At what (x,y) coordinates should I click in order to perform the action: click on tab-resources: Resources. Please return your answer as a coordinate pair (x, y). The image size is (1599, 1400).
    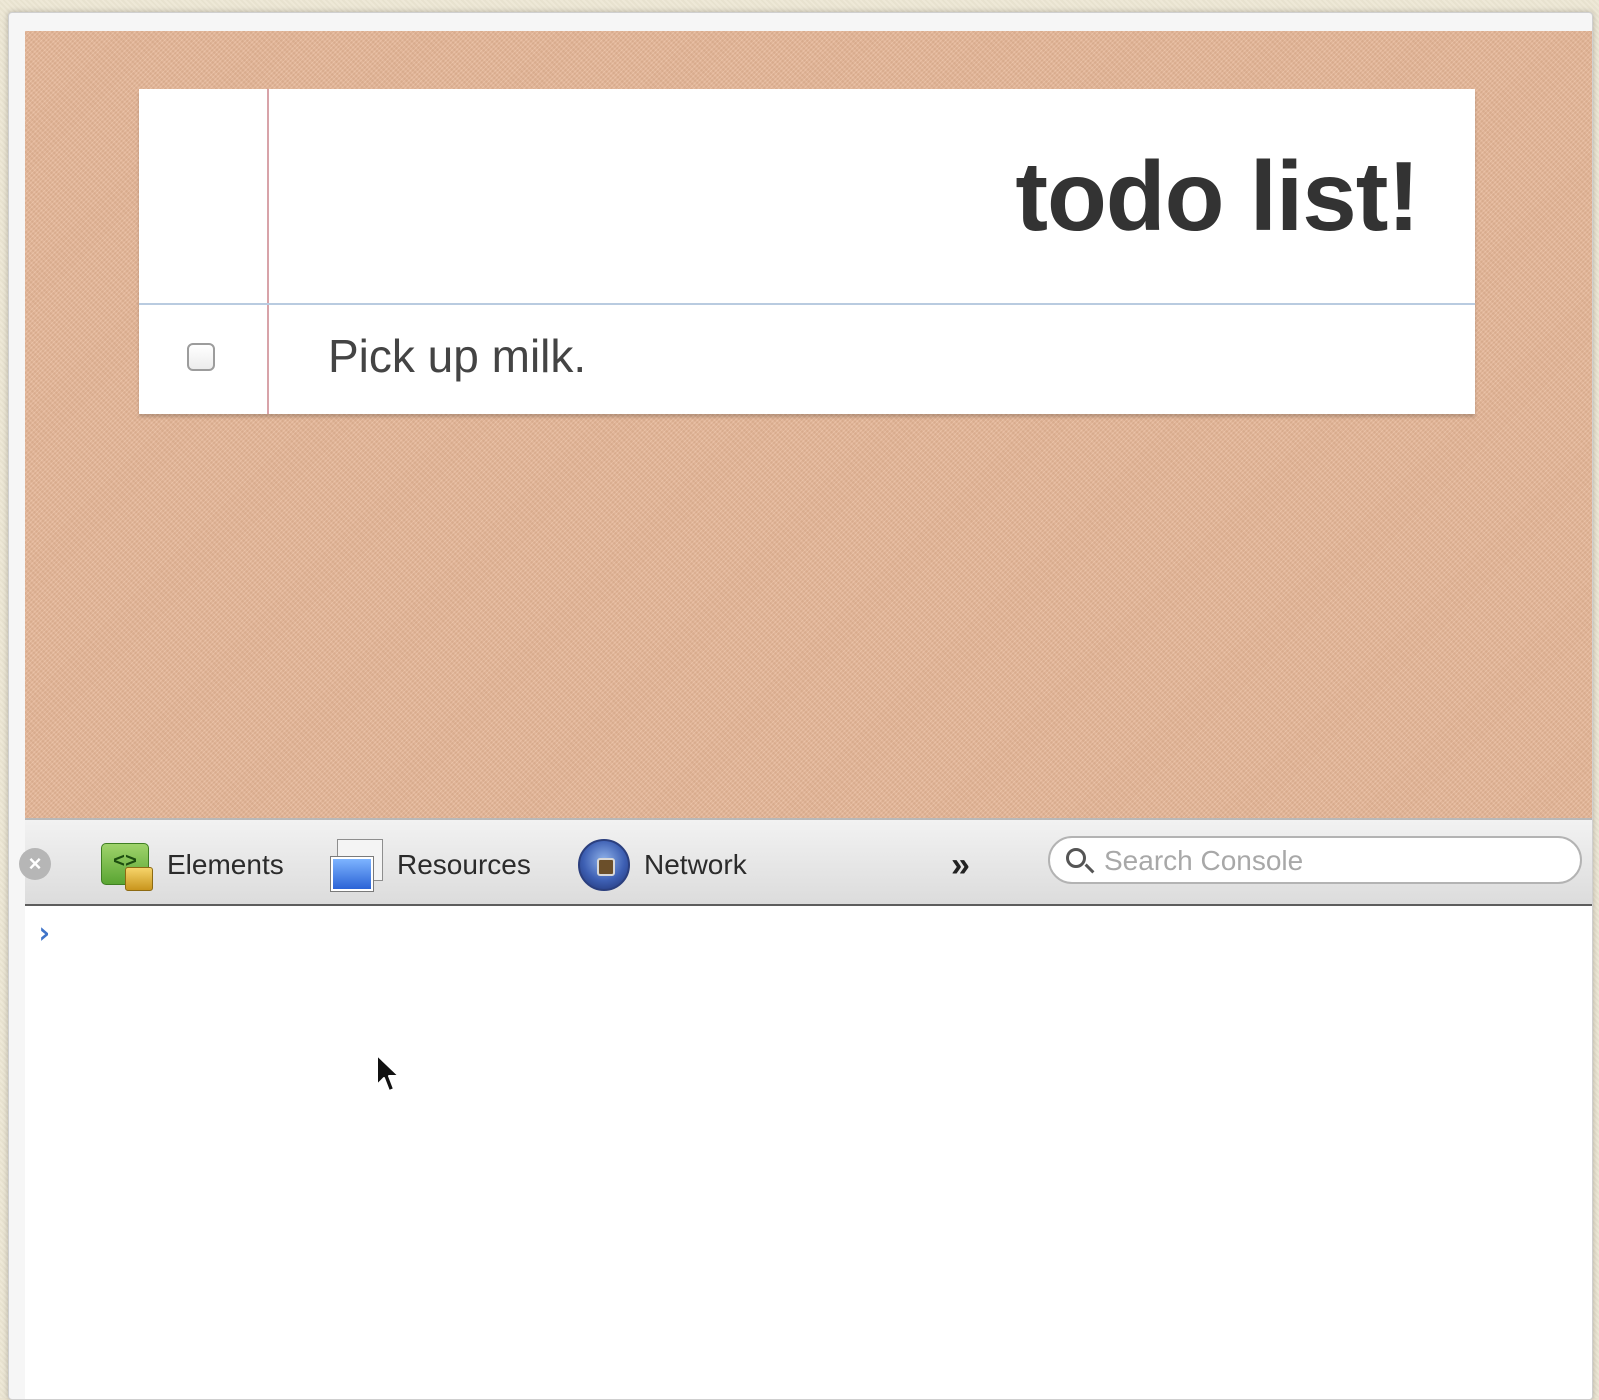
    Looking at the image, I should click on (431, 865).